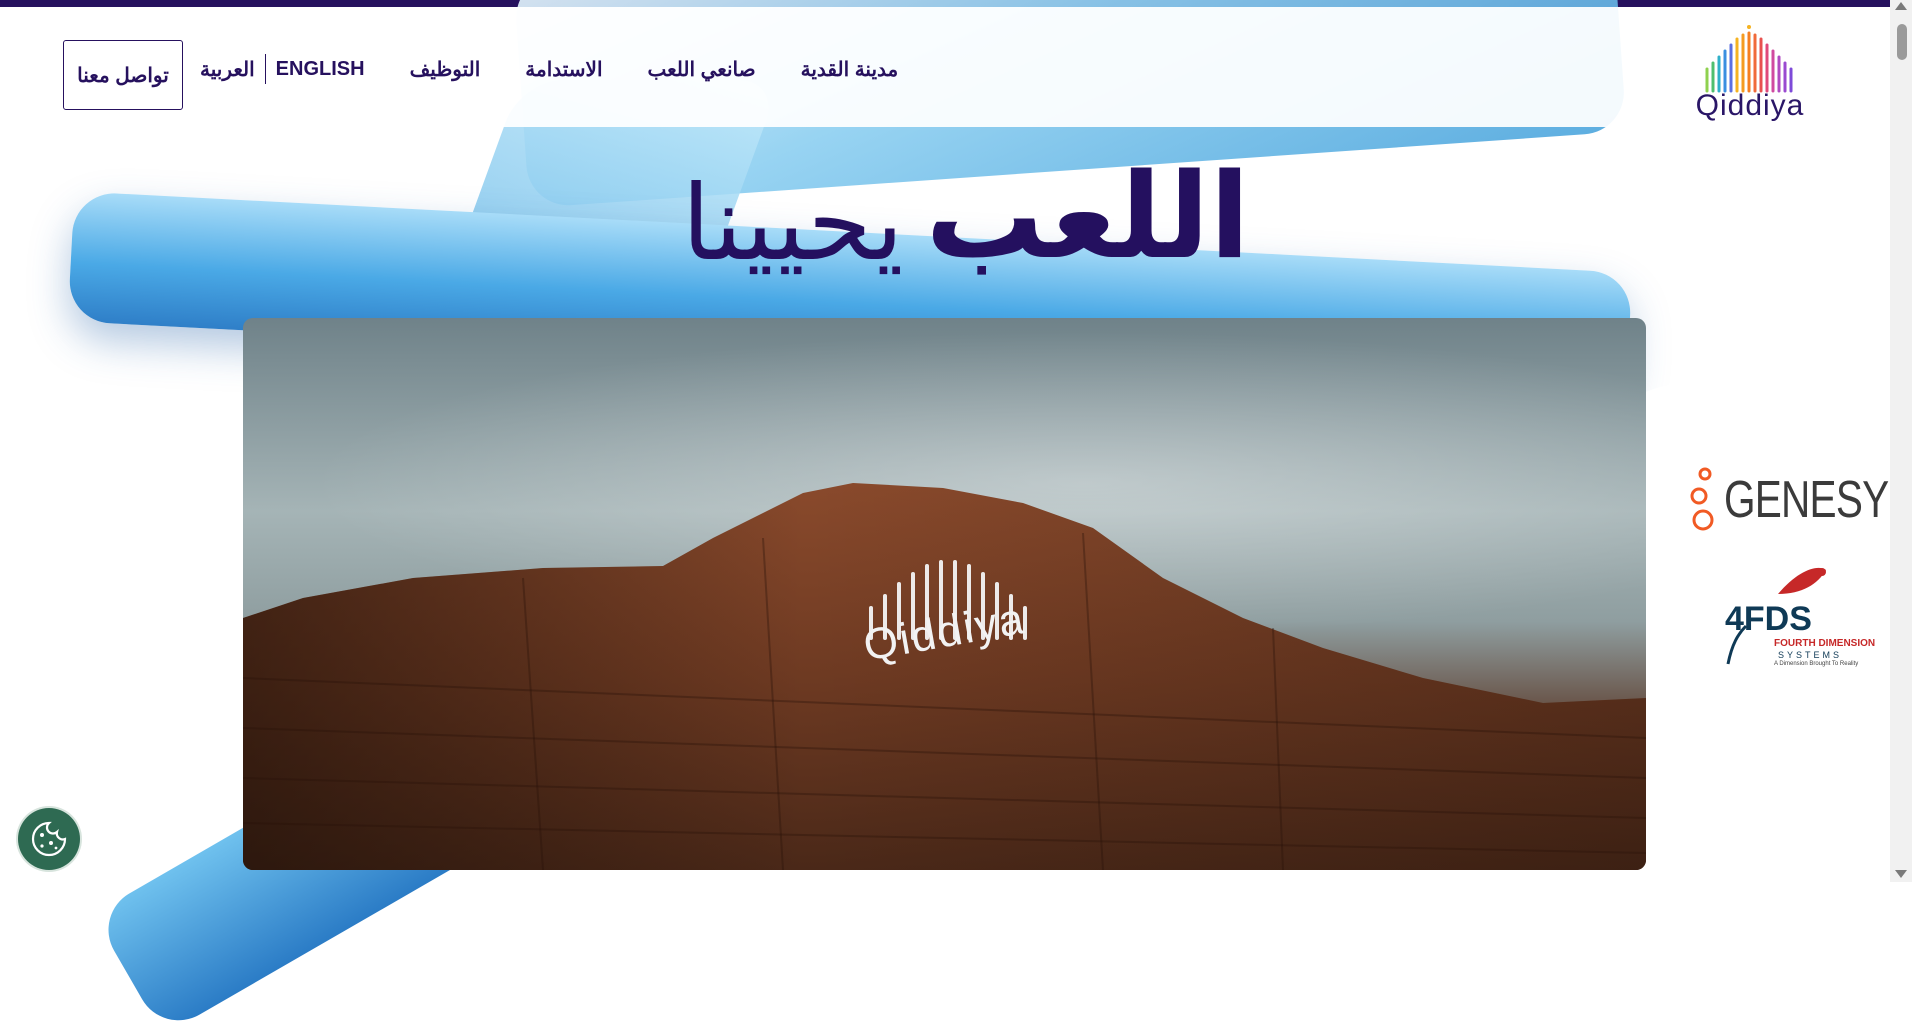  I want to click on nav-item-playmakers: صانعي اللعب, so click(702, 69).